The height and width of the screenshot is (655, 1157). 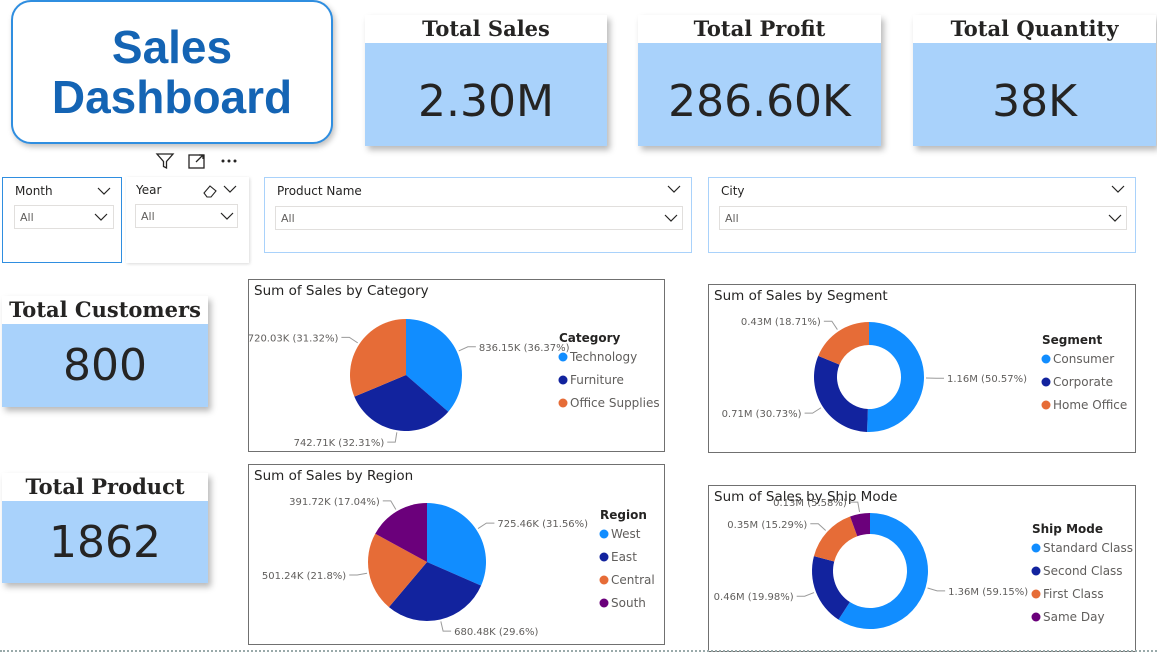 I want to click on legend-title: Region, so click(x=623, y=515).